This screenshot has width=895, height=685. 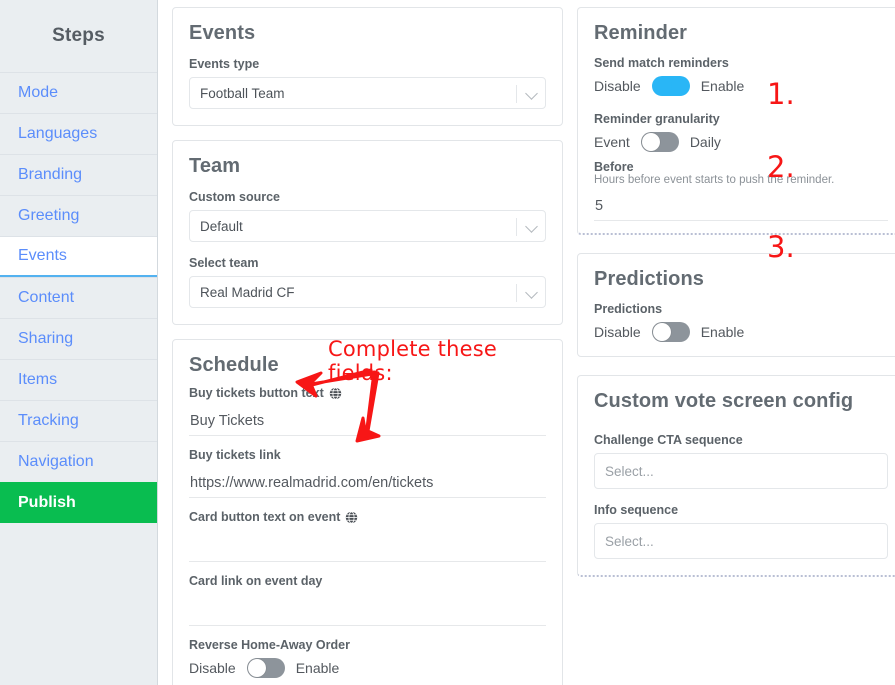 What do you see at coordinates (617, 86) in the screenshot?
I see `send-reminders-off-label: Disable` at bounding box center [617, 86].